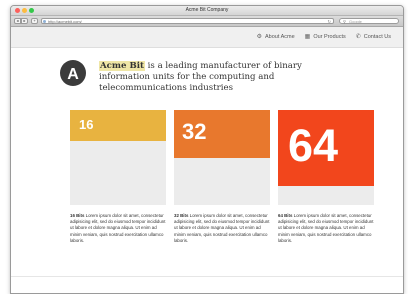  What do you see at coordinates (187, 21) in the screenshot?
I see `address-bar: http://acmebit.com/ ↻` at bounding box center [187, 21].